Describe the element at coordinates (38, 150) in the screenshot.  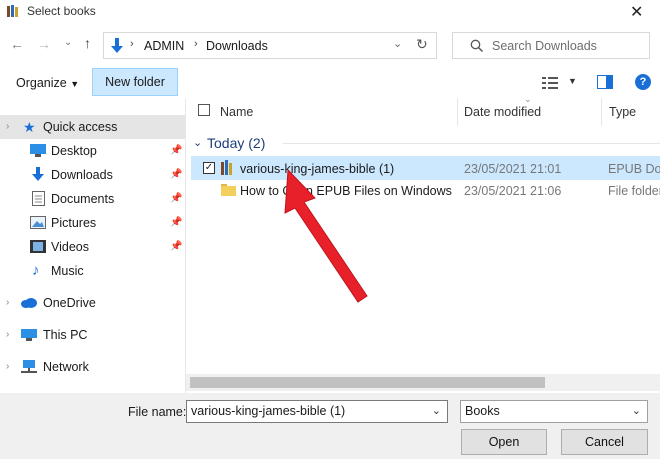
I see `desktop-icon` at that location.